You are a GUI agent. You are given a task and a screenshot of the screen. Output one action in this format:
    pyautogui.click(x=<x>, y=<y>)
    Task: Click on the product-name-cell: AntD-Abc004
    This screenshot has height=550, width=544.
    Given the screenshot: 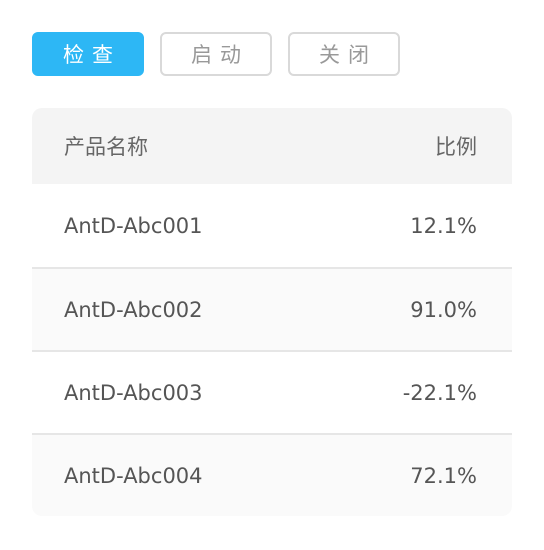 What is the action you would take?
    pyautogui.click(x=133, y=475)
    